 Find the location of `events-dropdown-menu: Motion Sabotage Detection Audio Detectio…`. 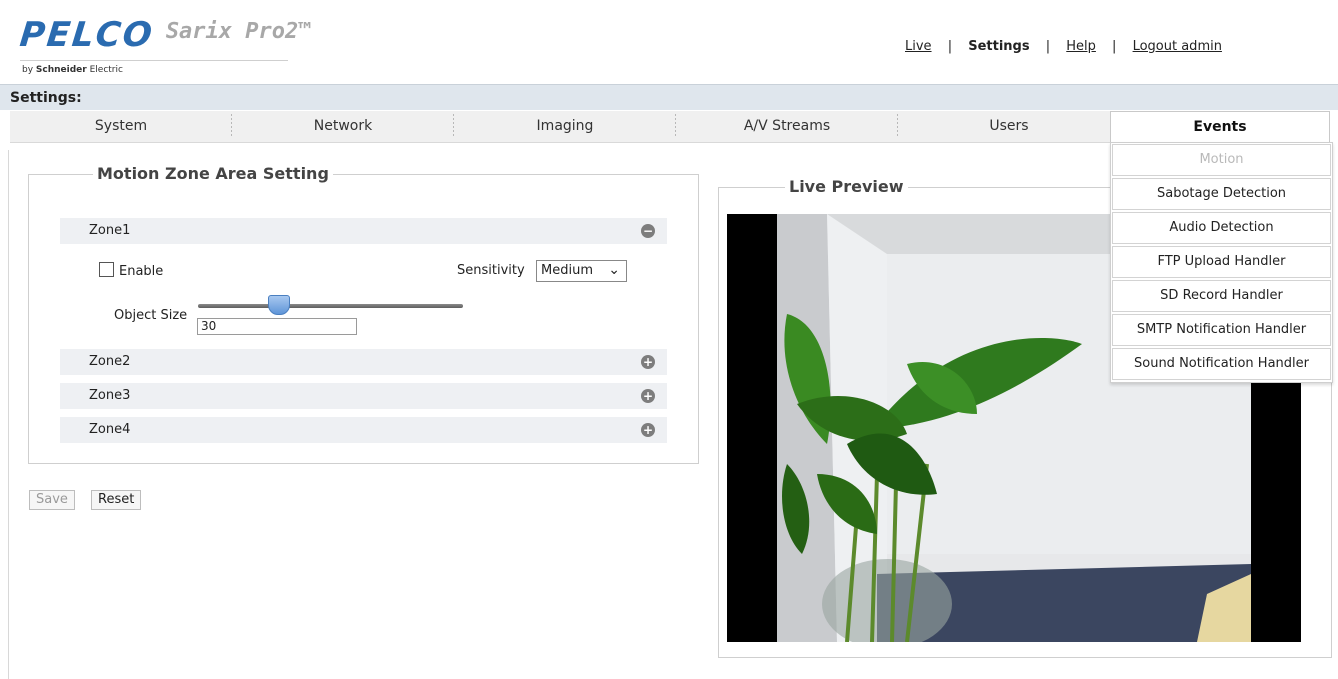

events-dropdown-menu: Motion Sabotage Detection Audio Detectio… is located at coordinates (1221, 262).